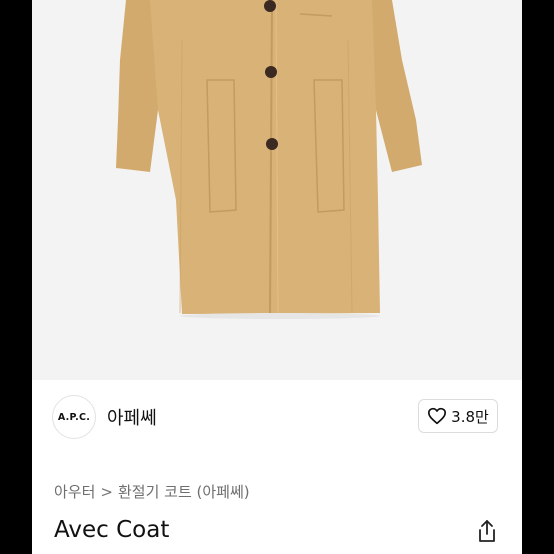 This screenshot has height=554, width=554. Describe the element at coordinates (74, 417) in the screenshot. I see `brand-logo: A.P.C.` at that location.